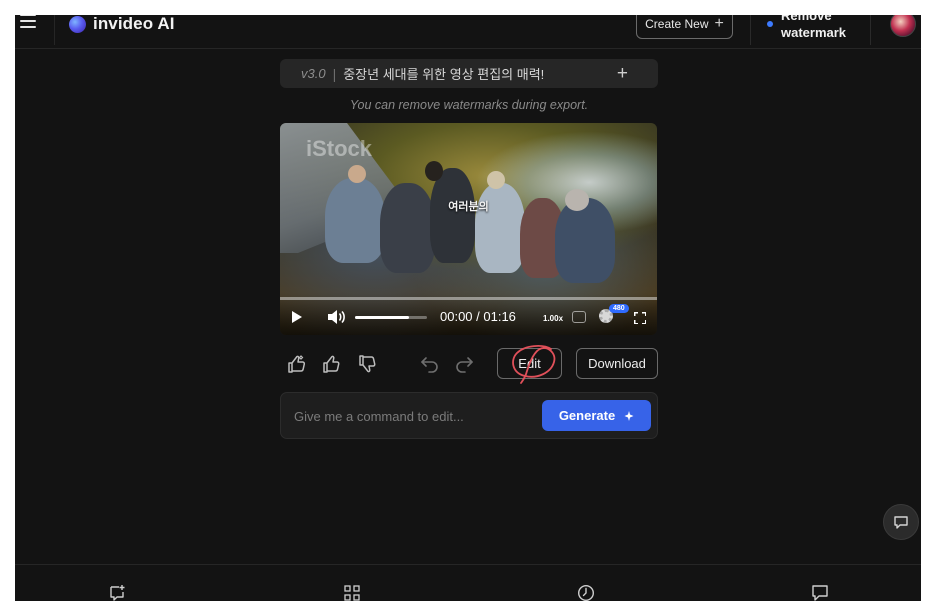 The image size is (936, 616). I want to click on quality-badge: 480, so click(619, 308).